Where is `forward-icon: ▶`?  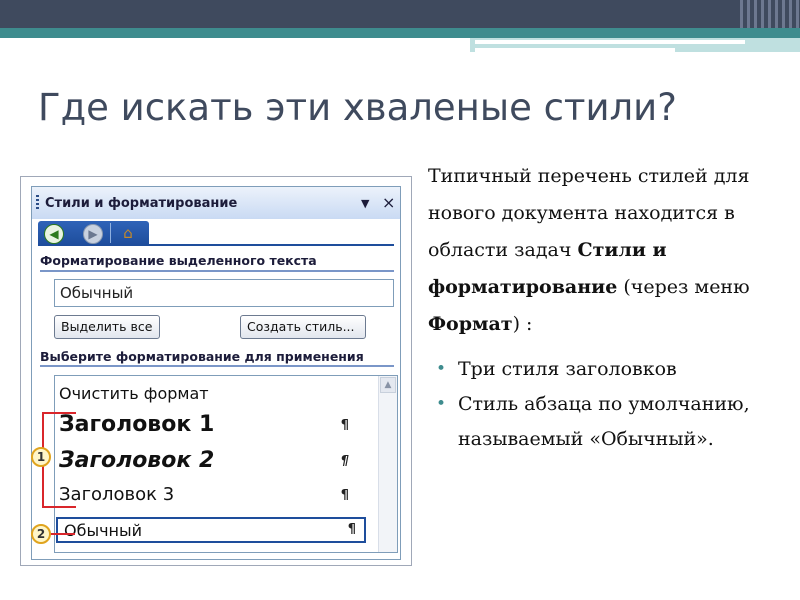 forward-icon: ▶ is located at coordinates (93, 234).